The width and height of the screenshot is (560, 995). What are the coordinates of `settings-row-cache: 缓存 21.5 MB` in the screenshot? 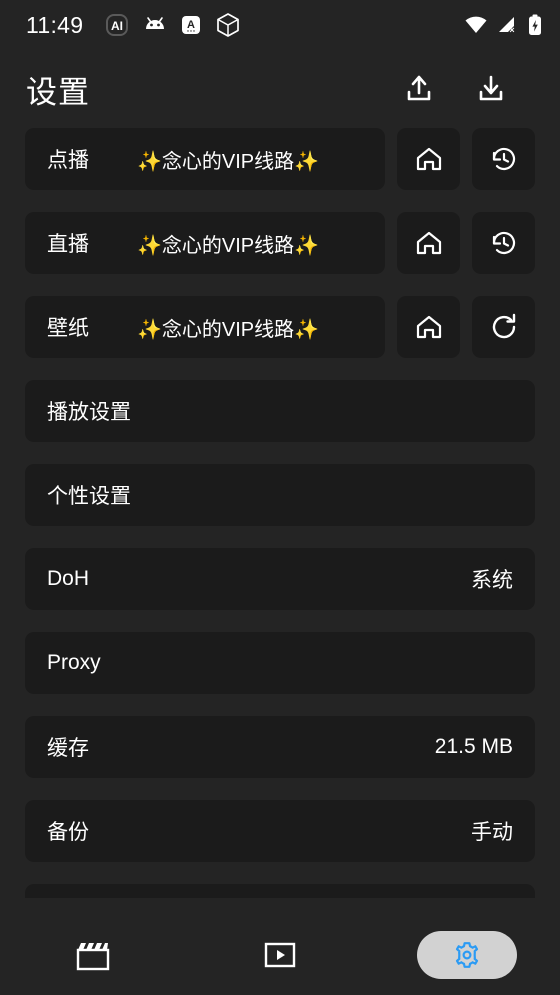 It's located at (280, 747).